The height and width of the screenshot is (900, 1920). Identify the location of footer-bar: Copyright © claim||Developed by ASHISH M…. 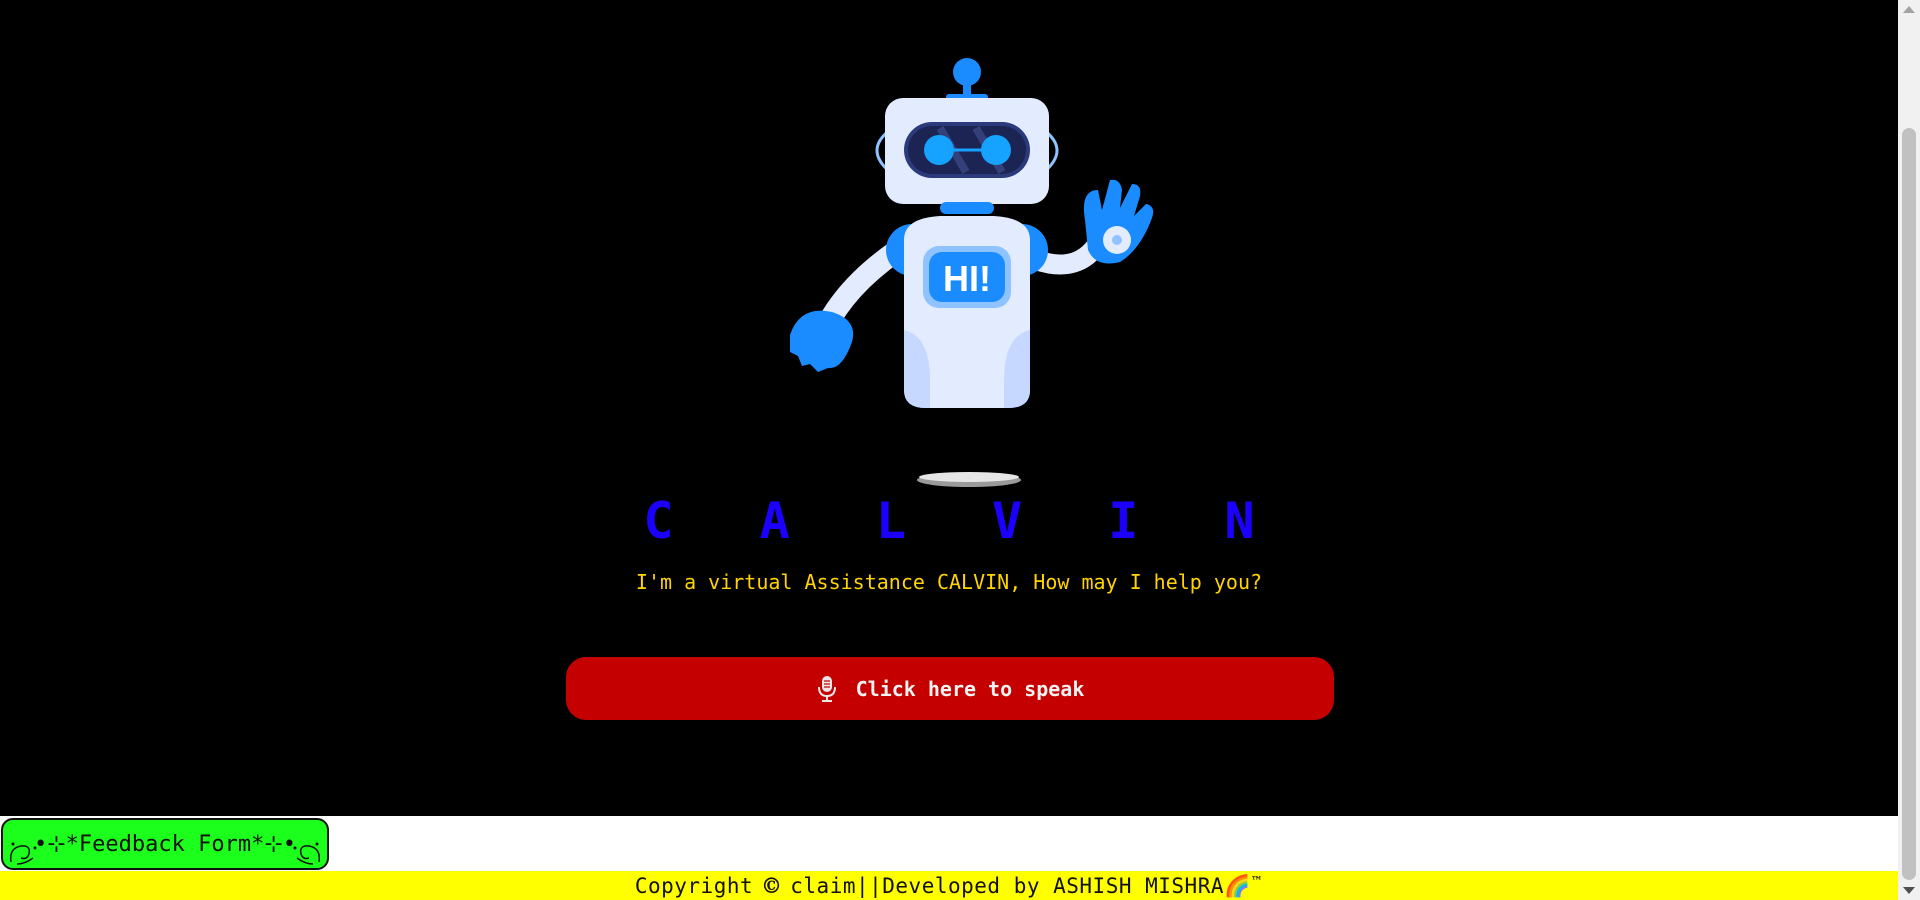
(949, 885).